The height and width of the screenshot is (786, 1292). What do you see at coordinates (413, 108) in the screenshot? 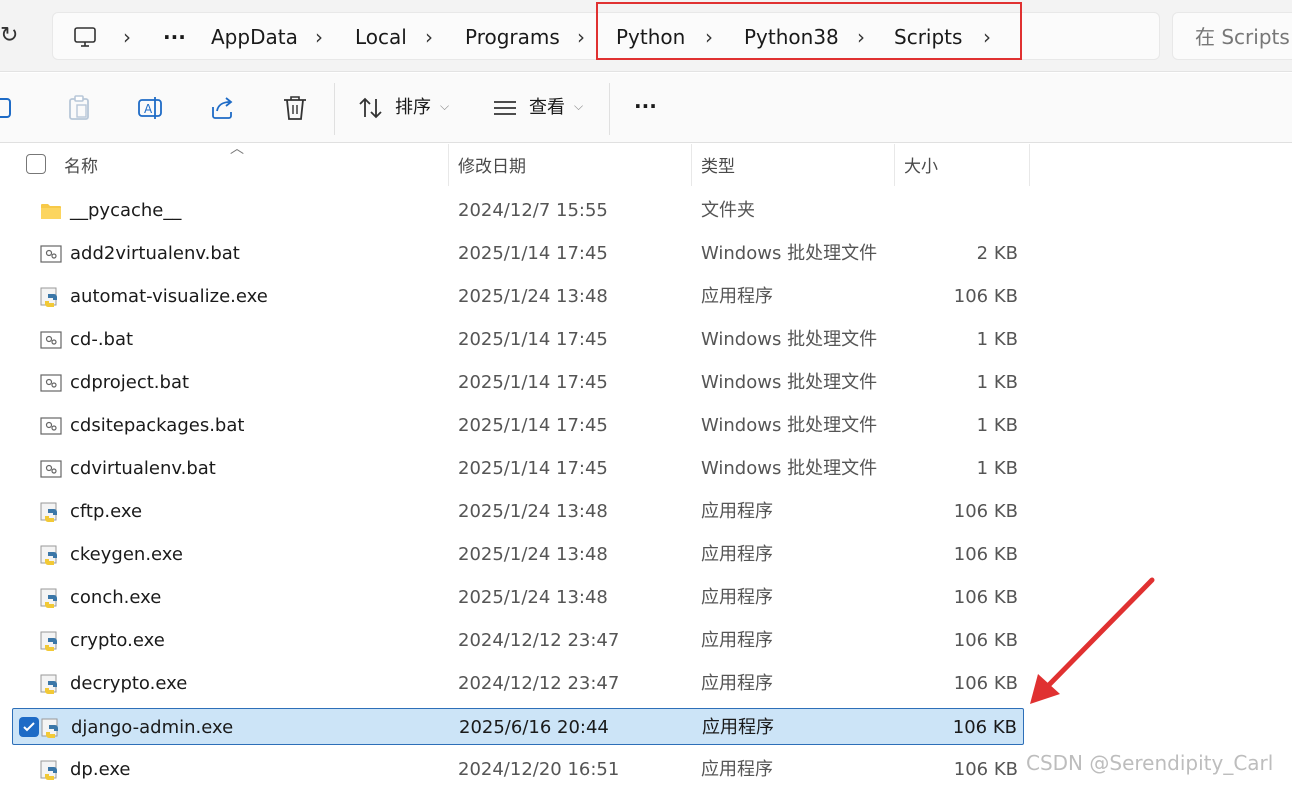
I see `sort-button: 排序` at bounding box center [413, 108].